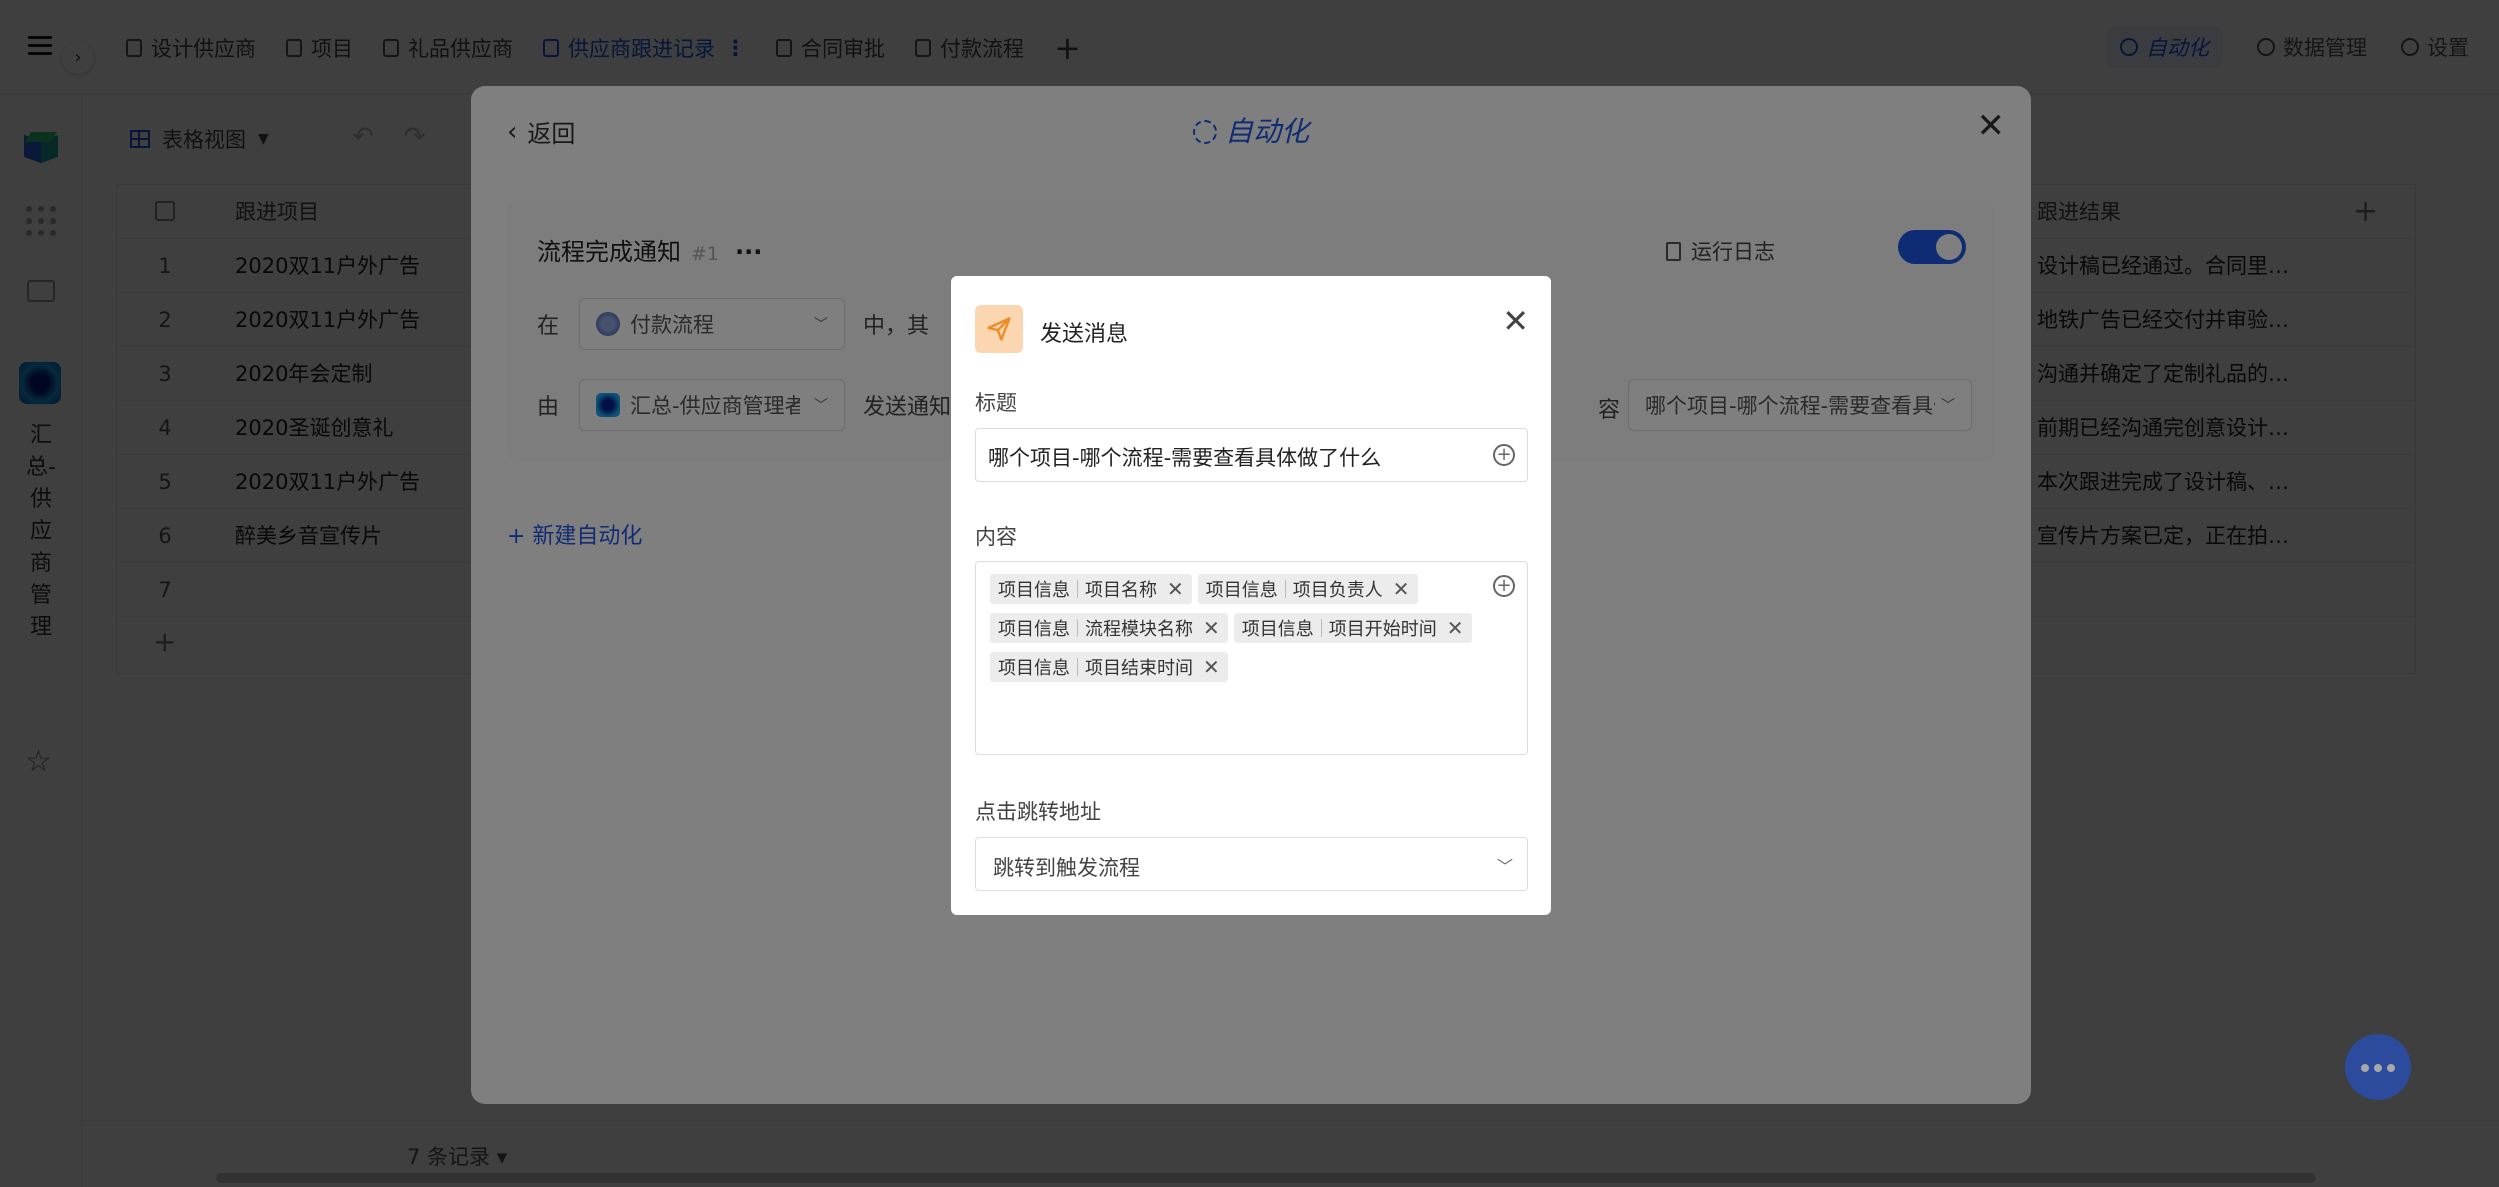 The width and height of the screenshot is (2499, 1187). Describe the element at coordinates (996, 537) in the screenshot. I see `content-label: 内容` at that location.